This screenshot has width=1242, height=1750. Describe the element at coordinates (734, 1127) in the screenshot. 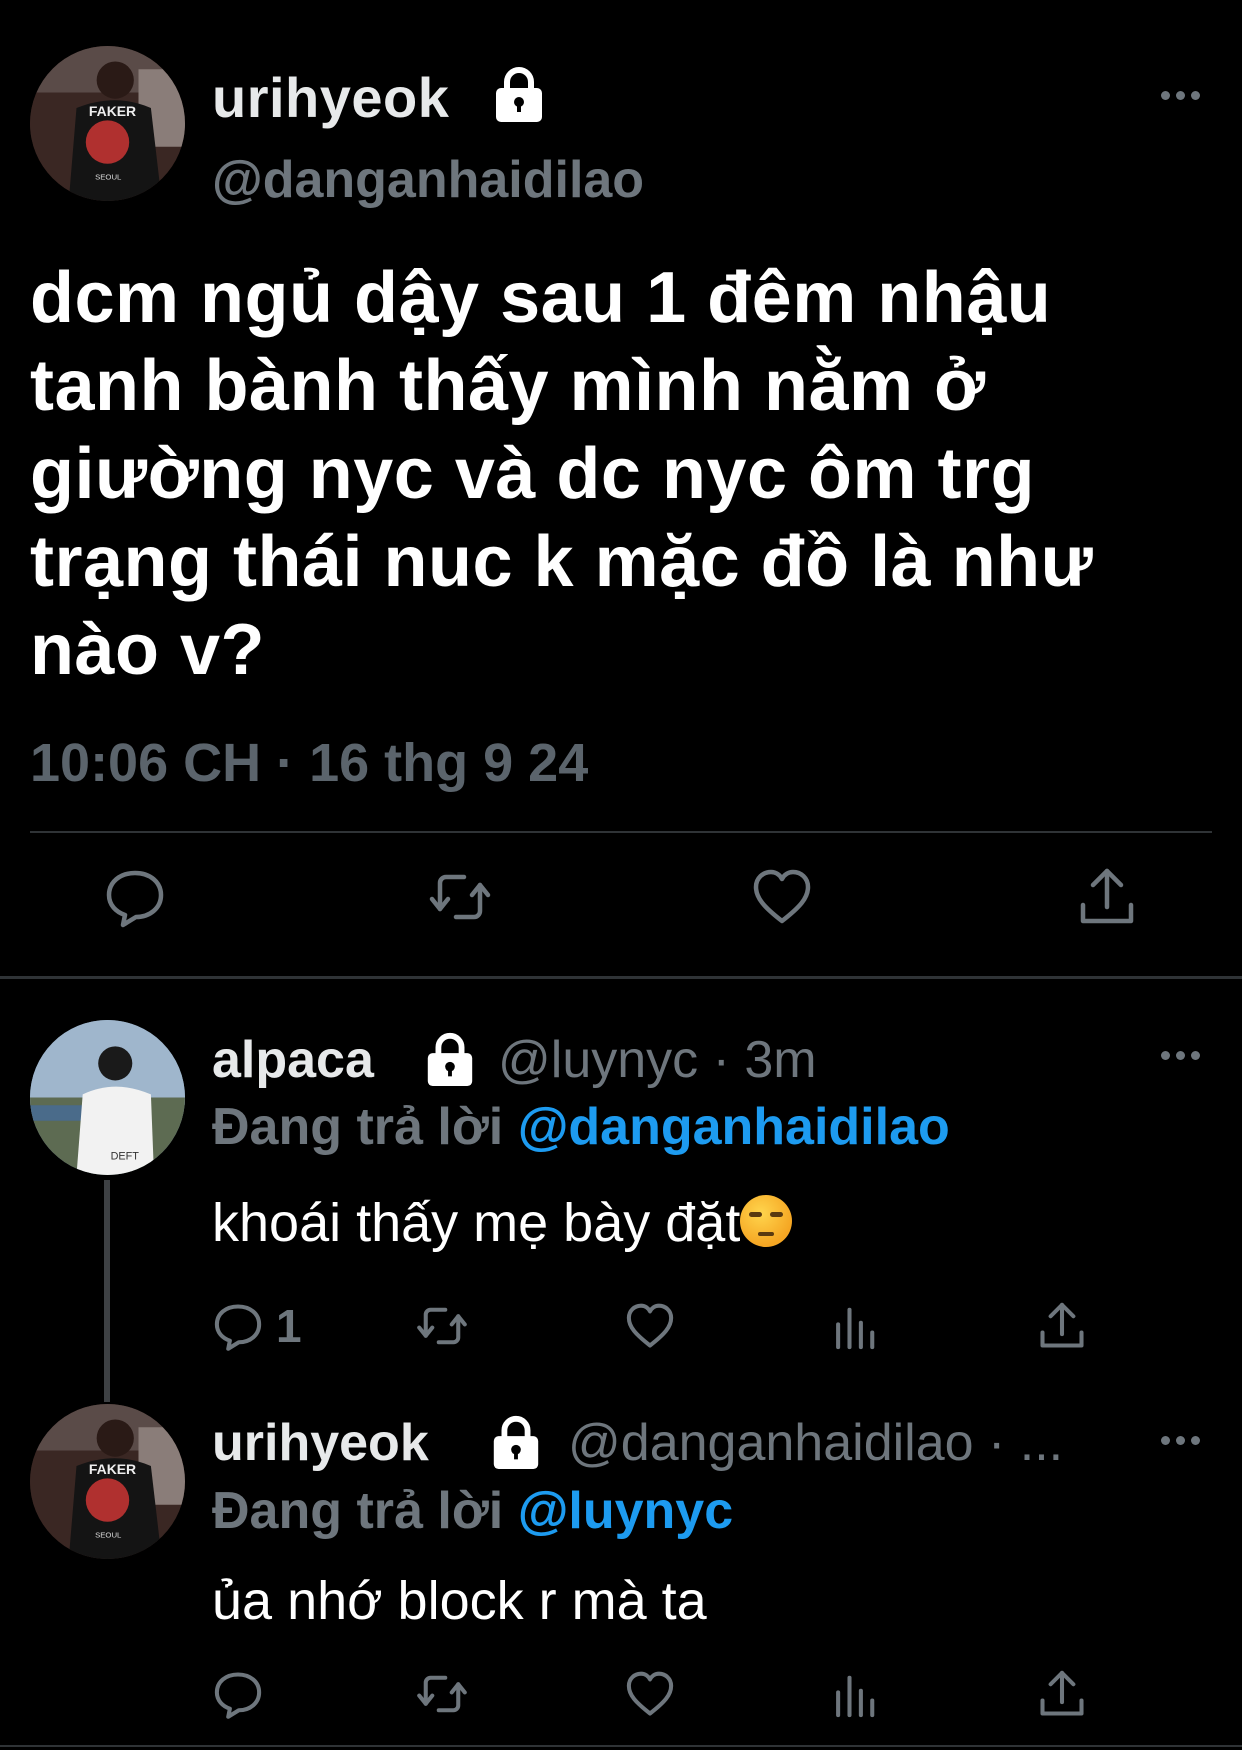

I see `mention-link: @danganhaidilao` at that location.